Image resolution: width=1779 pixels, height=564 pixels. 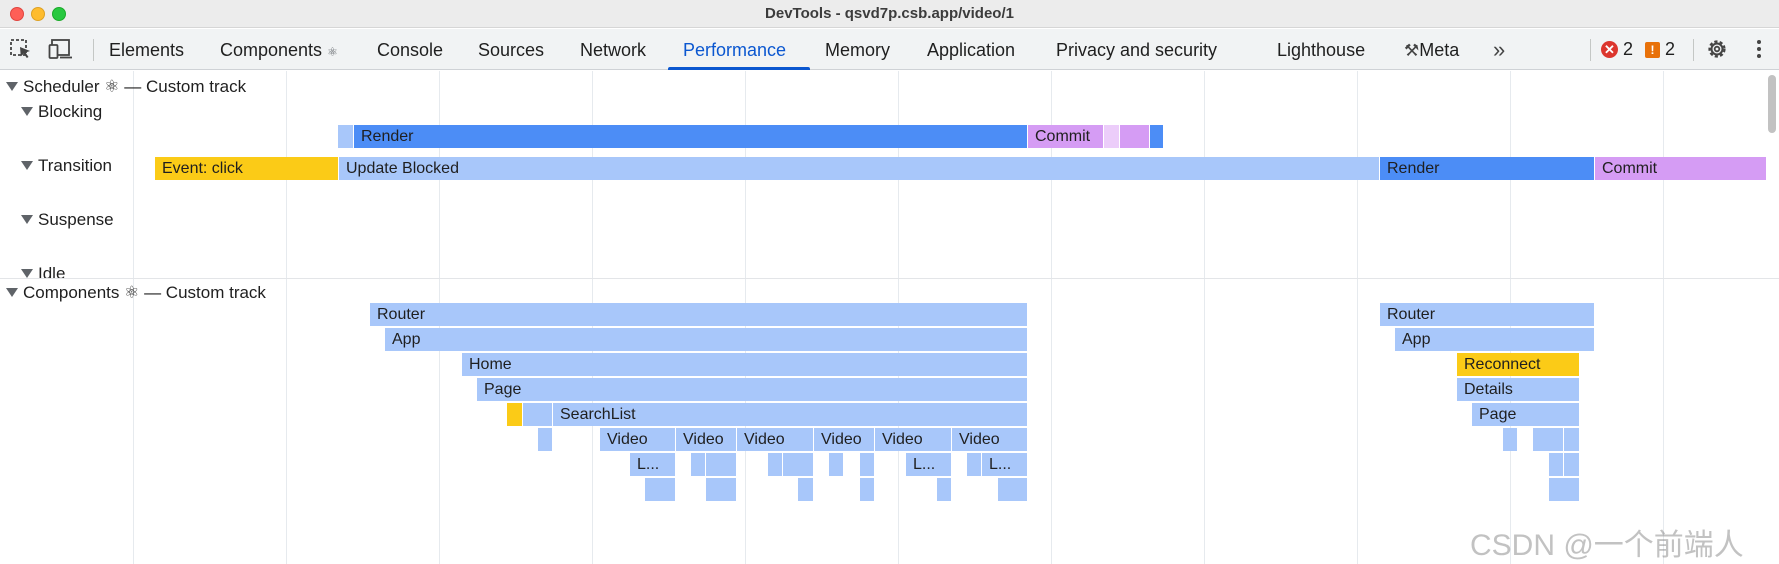 What do you see at coordinates (146, 49) in the screenshot?
I see `tab-elements: Elements` at bounding box center [146, 49].